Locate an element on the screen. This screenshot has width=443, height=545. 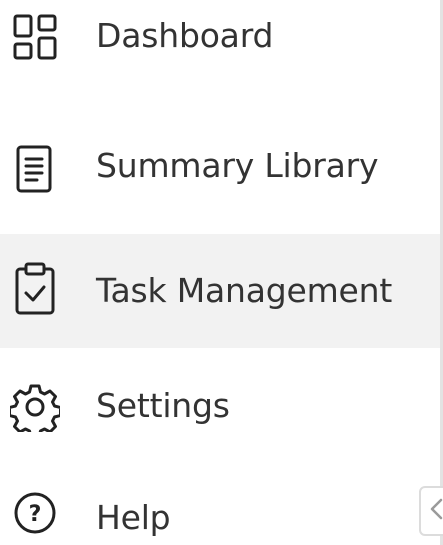
collapse-sidebar-button is located at coordinates (431, 511).